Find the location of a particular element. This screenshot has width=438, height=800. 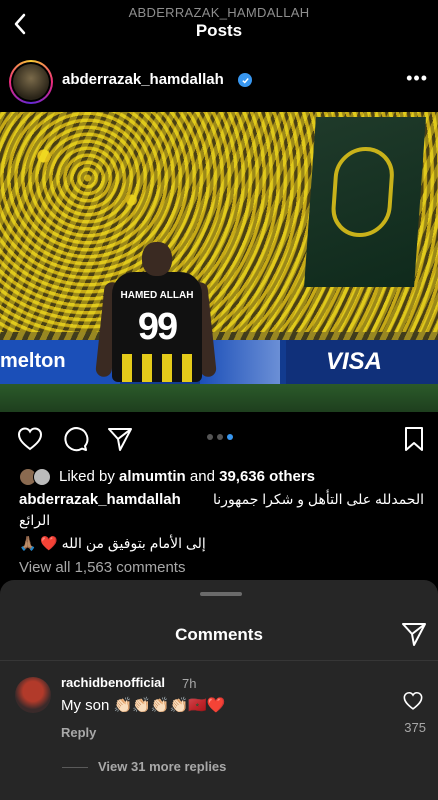

page-title: Posts is located at coordinates (219, 30).